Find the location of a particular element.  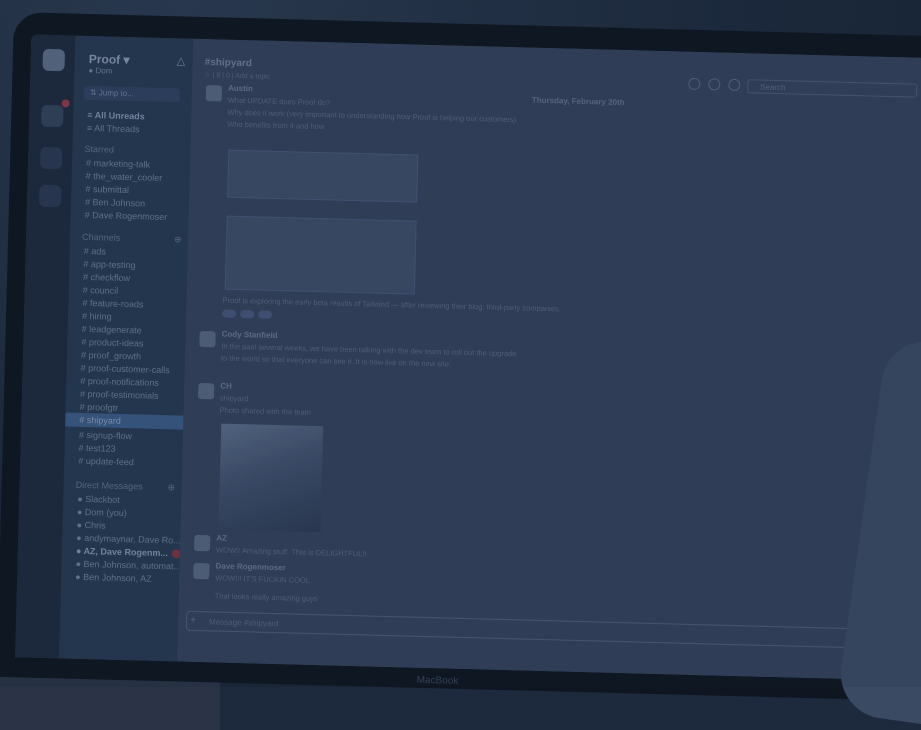

phone-icon is located at coordinates (694, 83).